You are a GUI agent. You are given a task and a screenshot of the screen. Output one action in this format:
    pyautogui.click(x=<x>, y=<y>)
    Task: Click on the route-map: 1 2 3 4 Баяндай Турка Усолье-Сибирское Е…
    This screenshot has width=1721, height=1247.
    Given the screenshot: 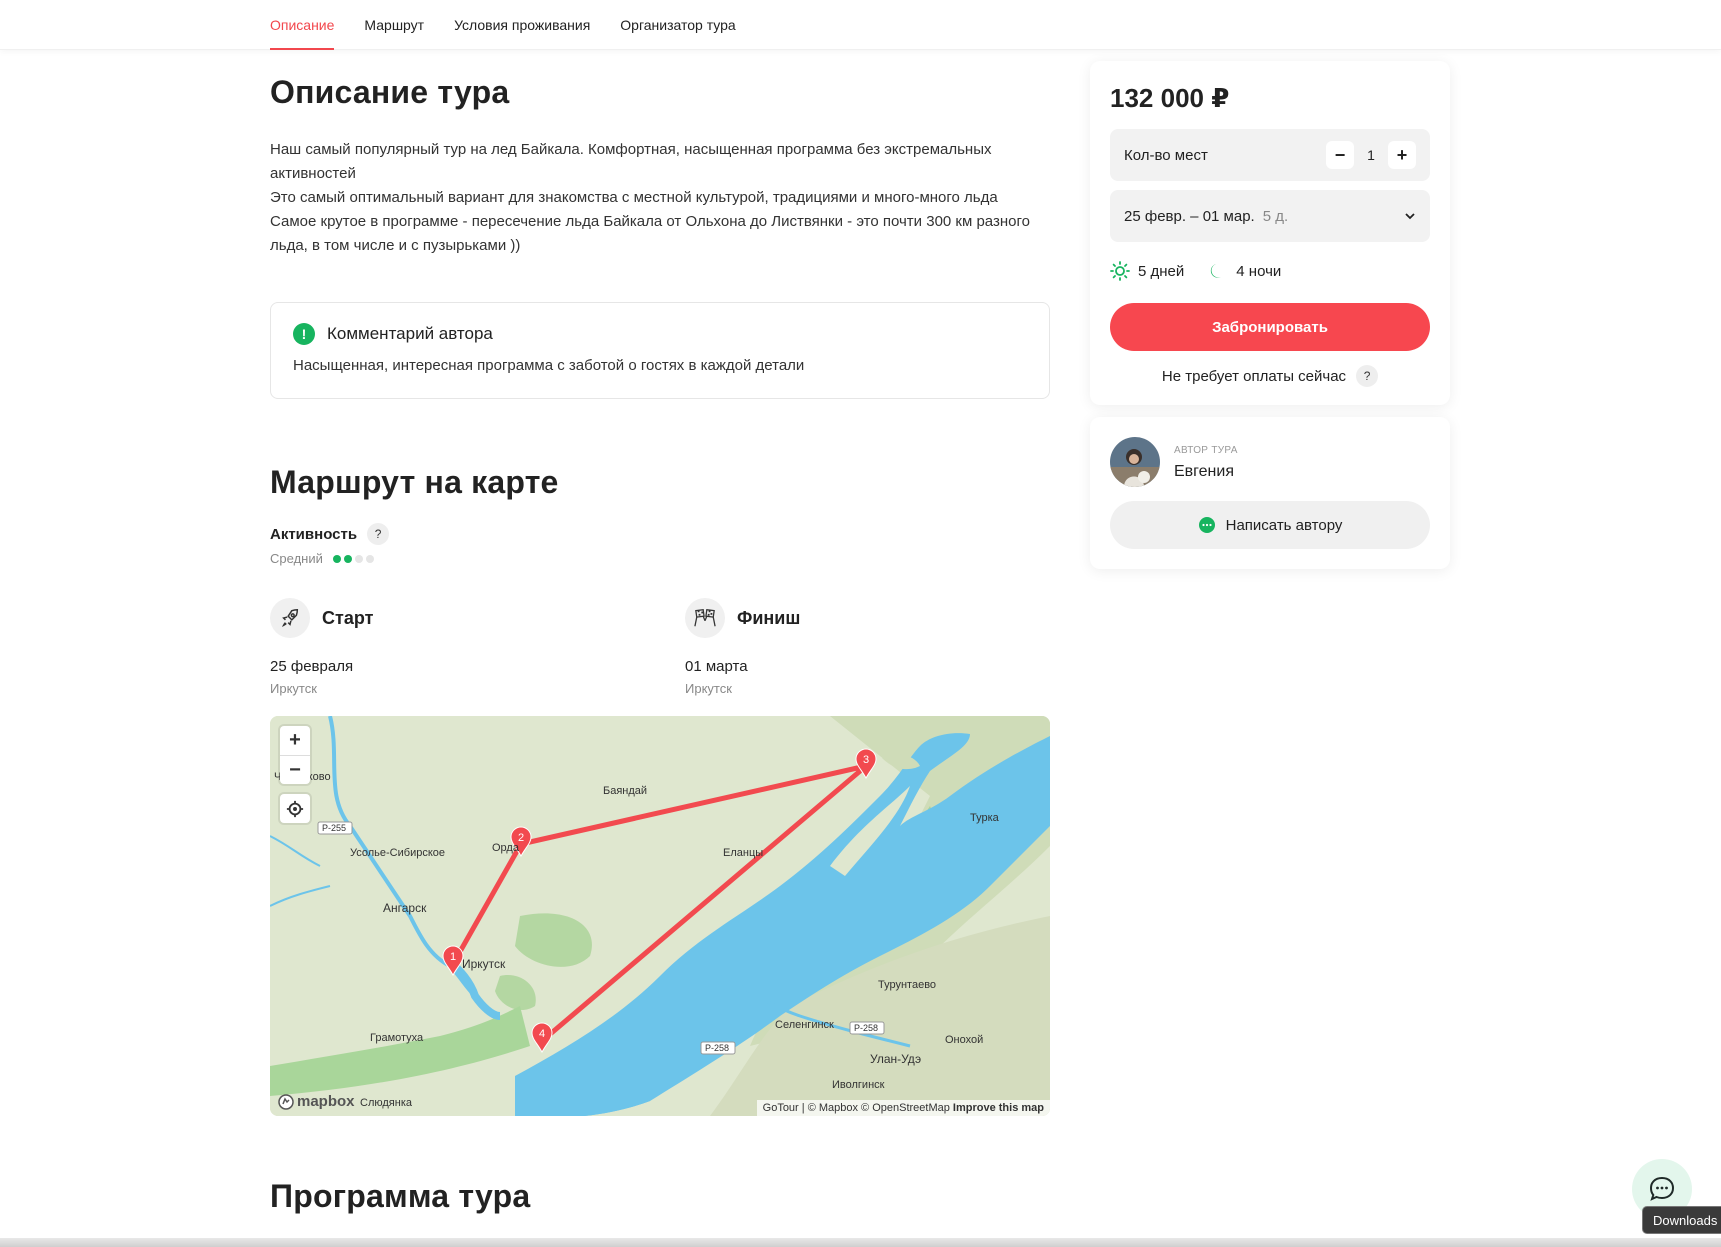 What is the action you would take?
    pyautogui.click(x=660, y=916)
    